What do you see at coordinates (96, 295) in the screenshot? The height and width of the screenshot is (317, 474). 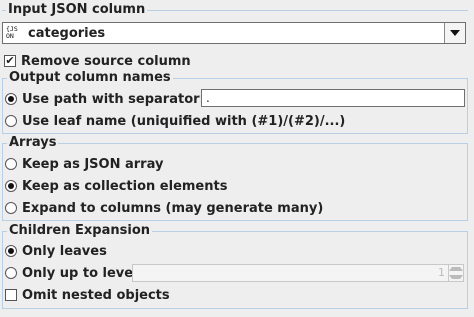 I see `omit-nested-label: Omit nested objects` at bounding box center [96, 295].